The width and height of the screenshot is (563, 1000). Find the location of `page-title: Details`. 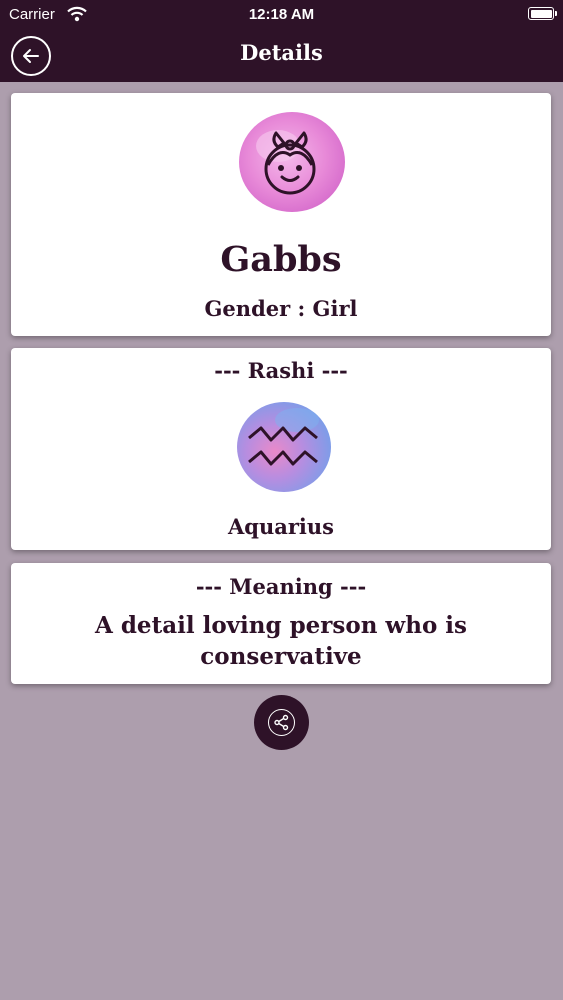

page-title: Details is located at coordinates (281, 52).